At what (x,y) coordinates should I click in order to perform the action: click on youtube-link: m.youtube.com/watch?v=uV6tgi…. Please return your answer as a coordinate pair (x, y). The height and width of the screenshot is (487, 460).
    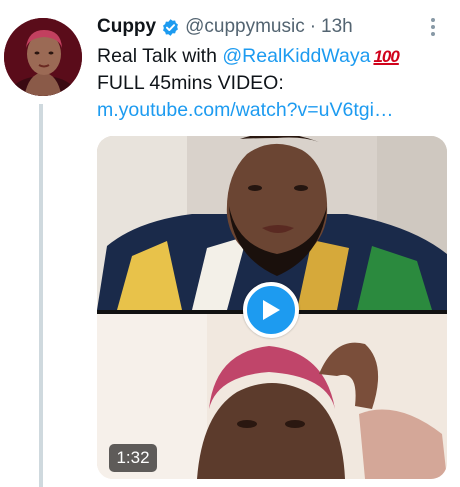
    Looking at the image, I should click on (245, 110).